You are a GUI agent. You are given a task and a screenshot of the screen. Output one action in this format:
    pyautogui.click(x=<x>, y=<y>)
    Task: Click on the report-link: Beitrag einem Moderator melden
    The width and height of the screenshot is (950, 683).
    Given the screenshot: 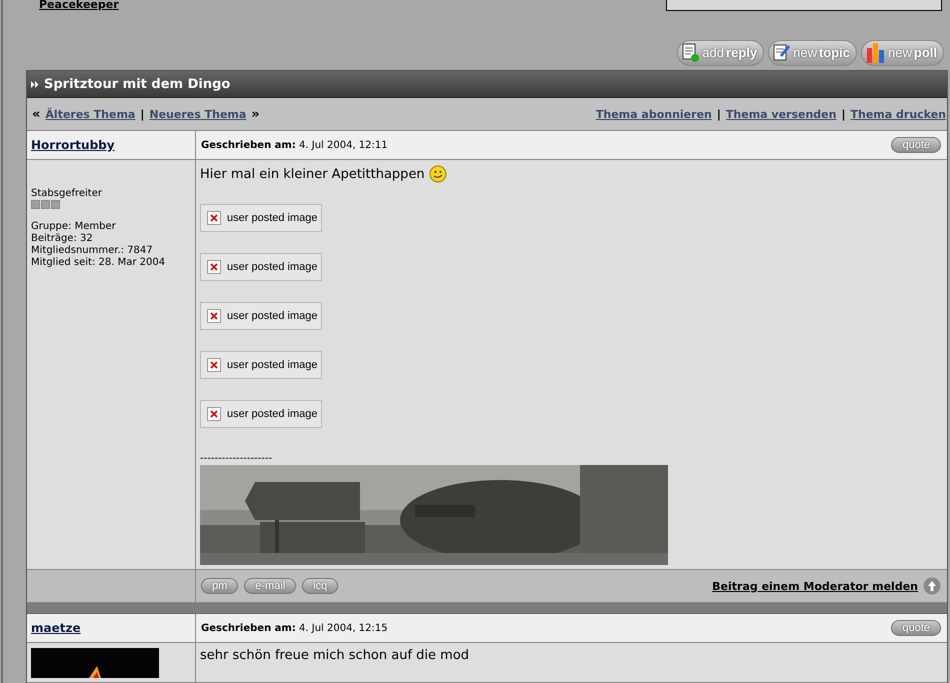 What is the action you would take?
    pyautogui.click(x=815, y=586)
    